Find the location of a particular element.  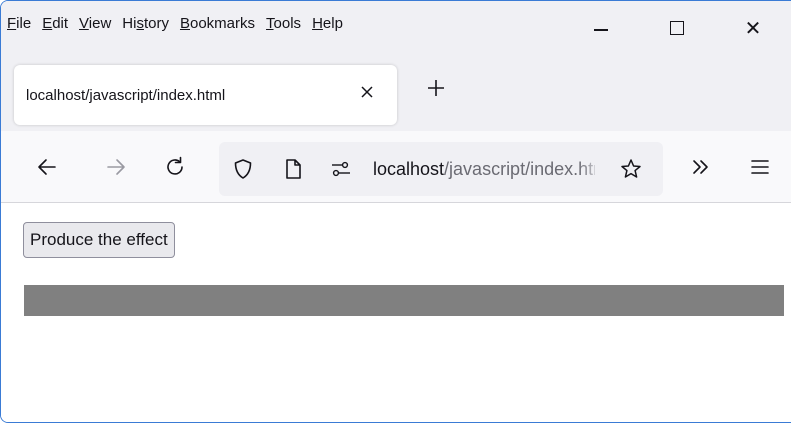

close-icon: ✕ is located at coordinates (753, 28).